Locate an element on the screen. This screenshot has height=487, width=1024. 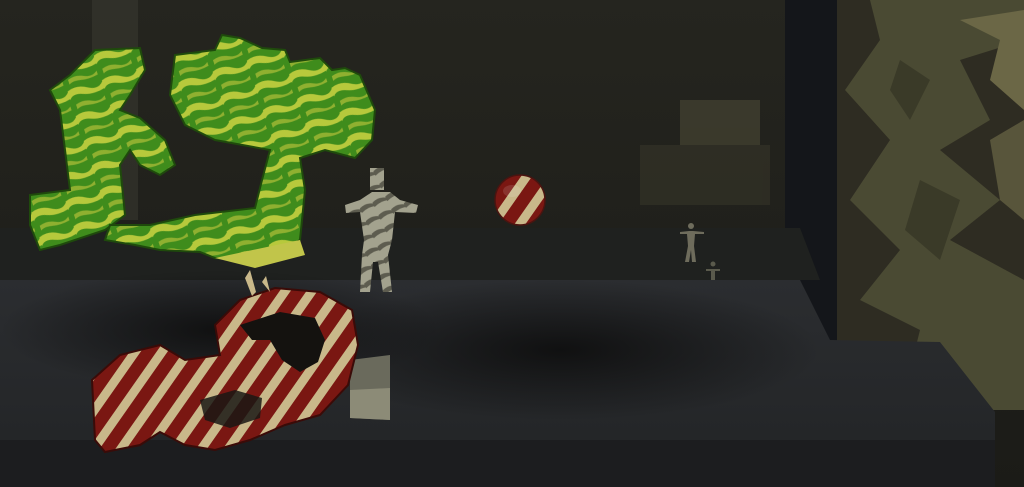
floor-front-edge is located at coordinates (497, 463).